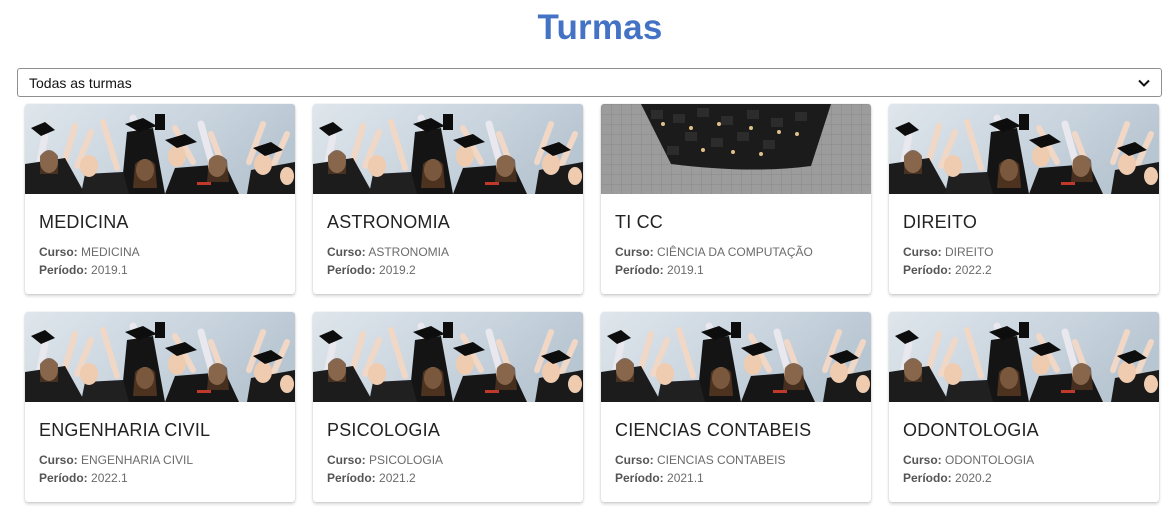 This screenshot has width=1172, height=520. Describe the element at coordinates (971, 430) in the screenshot. I see `card-title: ODONTOLOGIA` at that location.